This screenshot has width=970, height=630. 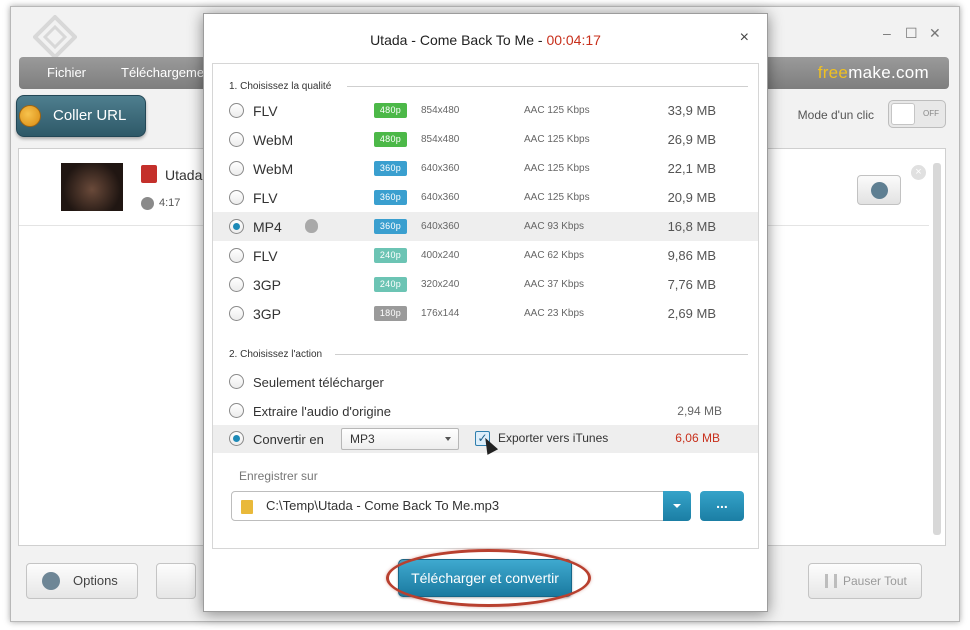 What do you see at coordinates (267, 227) in the screenshot?
I see `quality-format: MP4` at bounding box center [267, 227].